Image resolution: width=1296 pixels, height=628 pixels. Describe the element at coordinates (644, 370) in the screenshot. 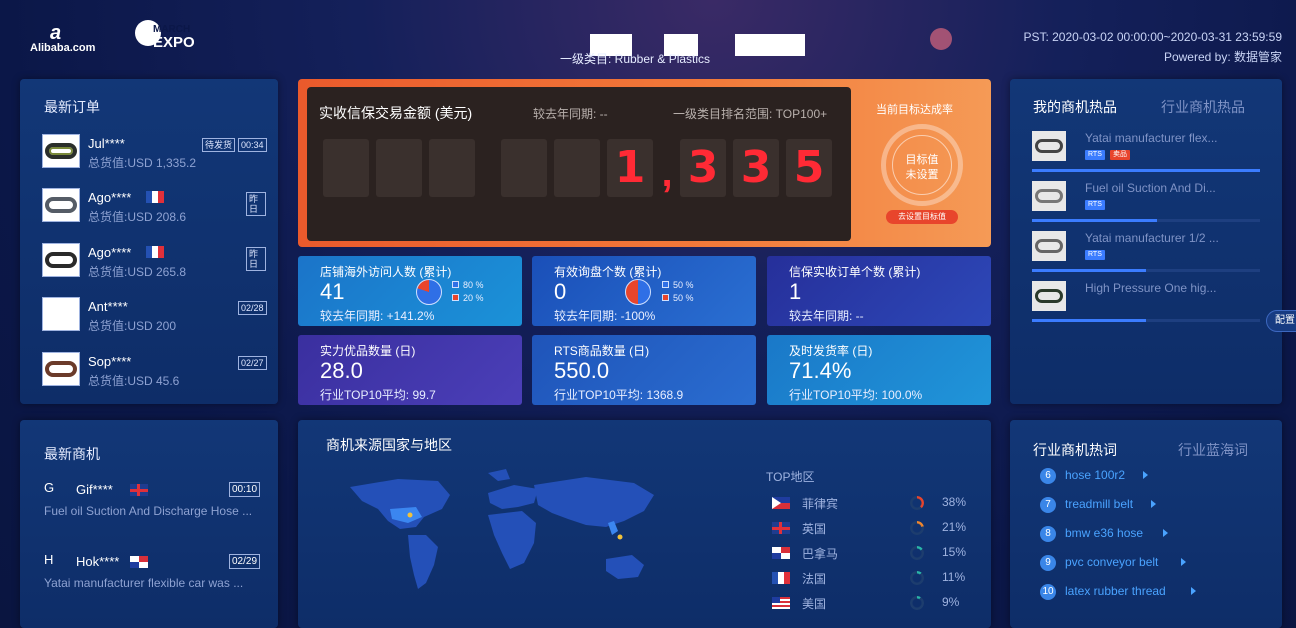

I see `kpi-card-rts-products: RTS商品数量 (日) 550.0 行业TOP10平均: 1368.9` at that location.